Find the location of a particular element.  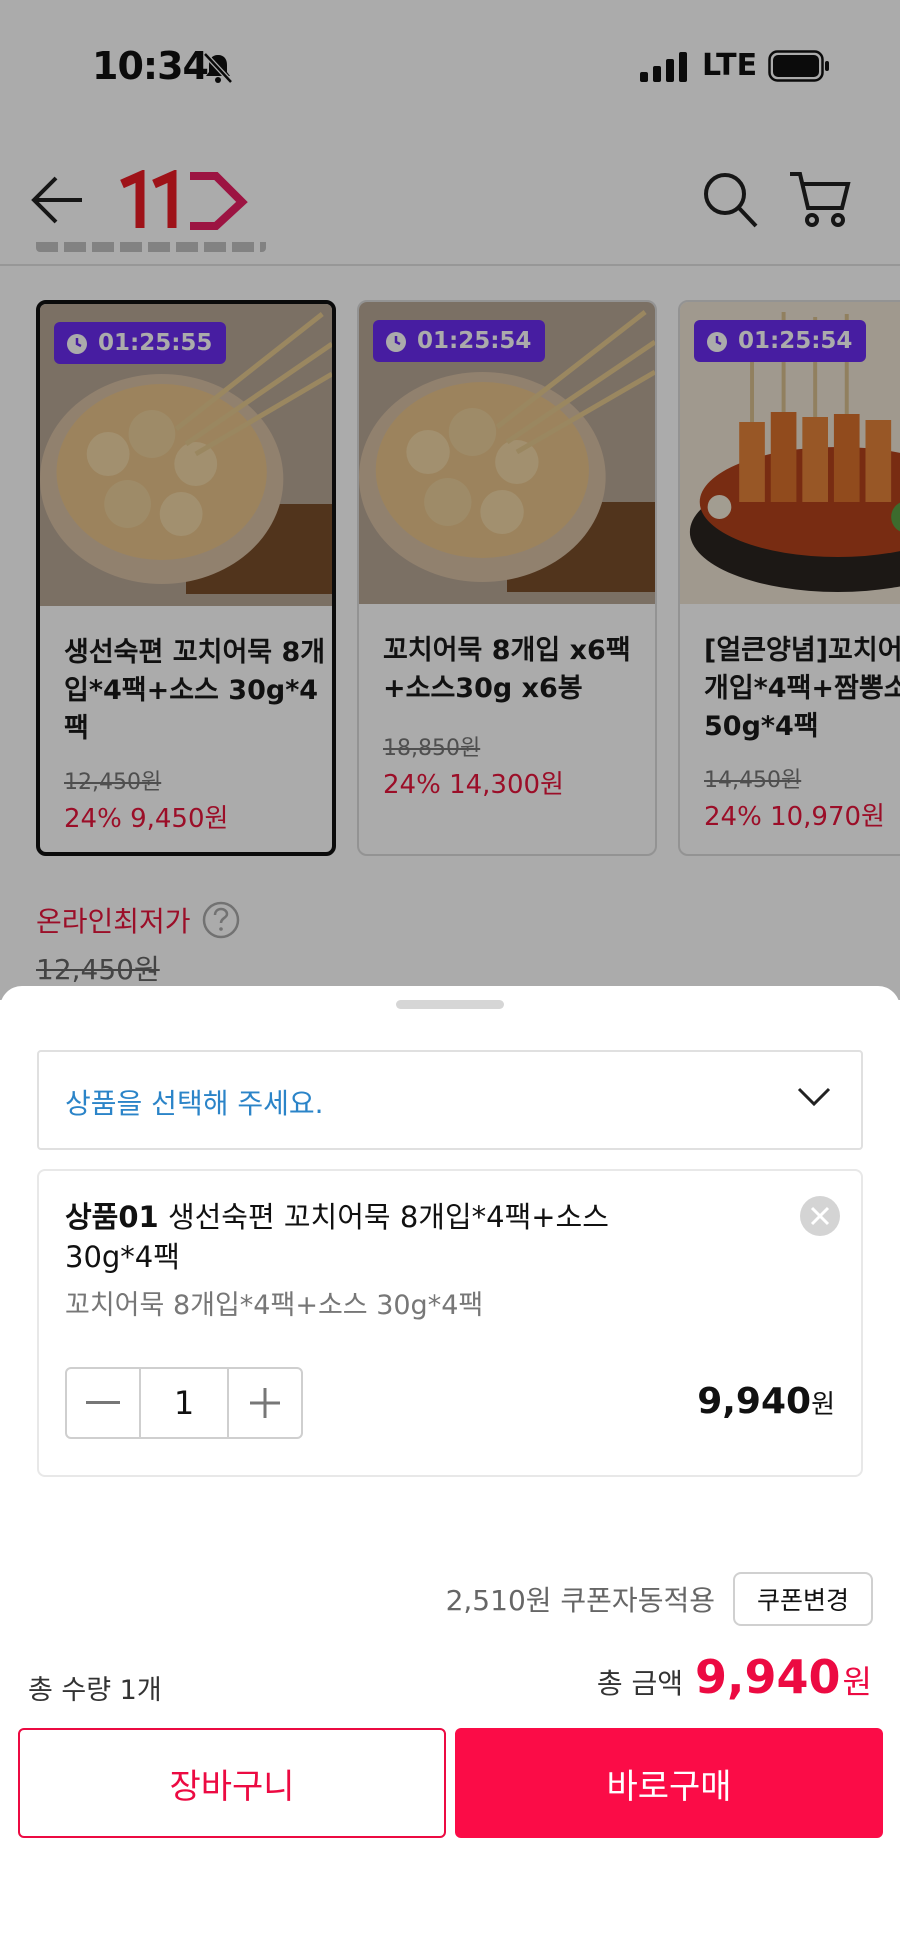

coupon-applied-text: 2,510원 쿠폰자동적용 is located at coordinates (580, 1600).